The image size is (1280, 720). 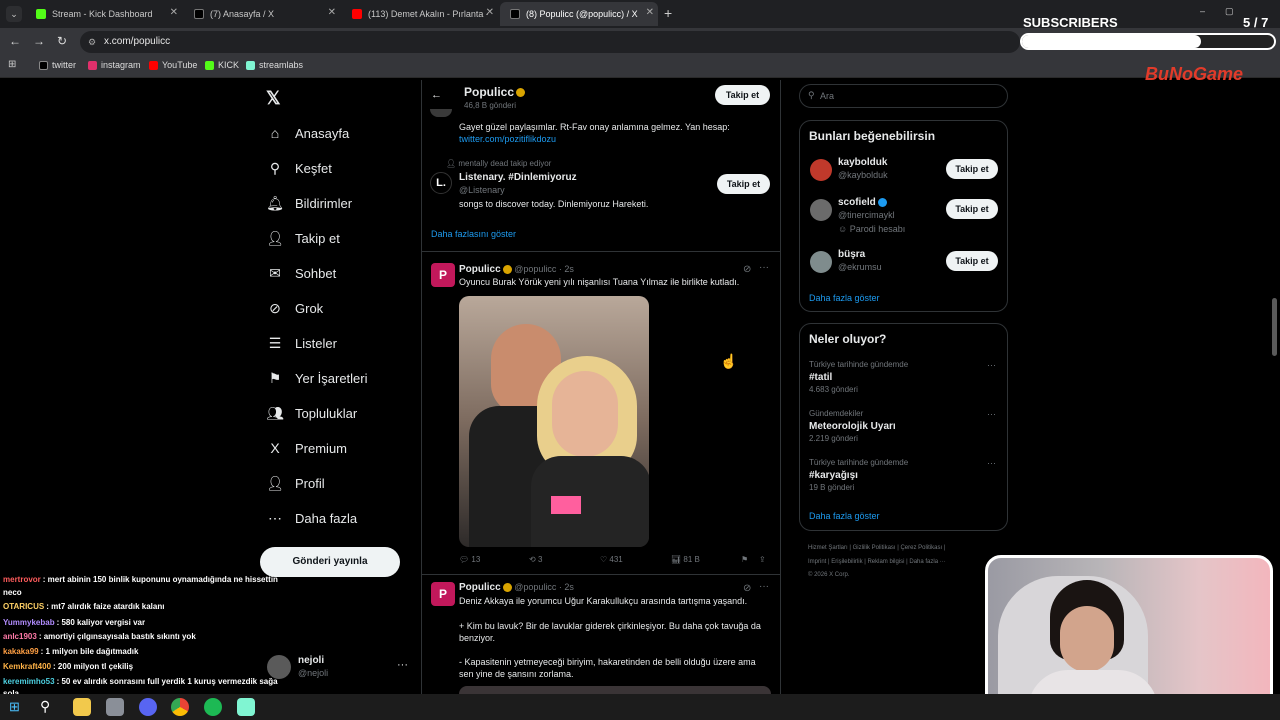 What do you see at coordinates (274, 65) in the screenshot?
I see `bookmark-streamlabs: streamlabs` at bounding box center [274, 65].